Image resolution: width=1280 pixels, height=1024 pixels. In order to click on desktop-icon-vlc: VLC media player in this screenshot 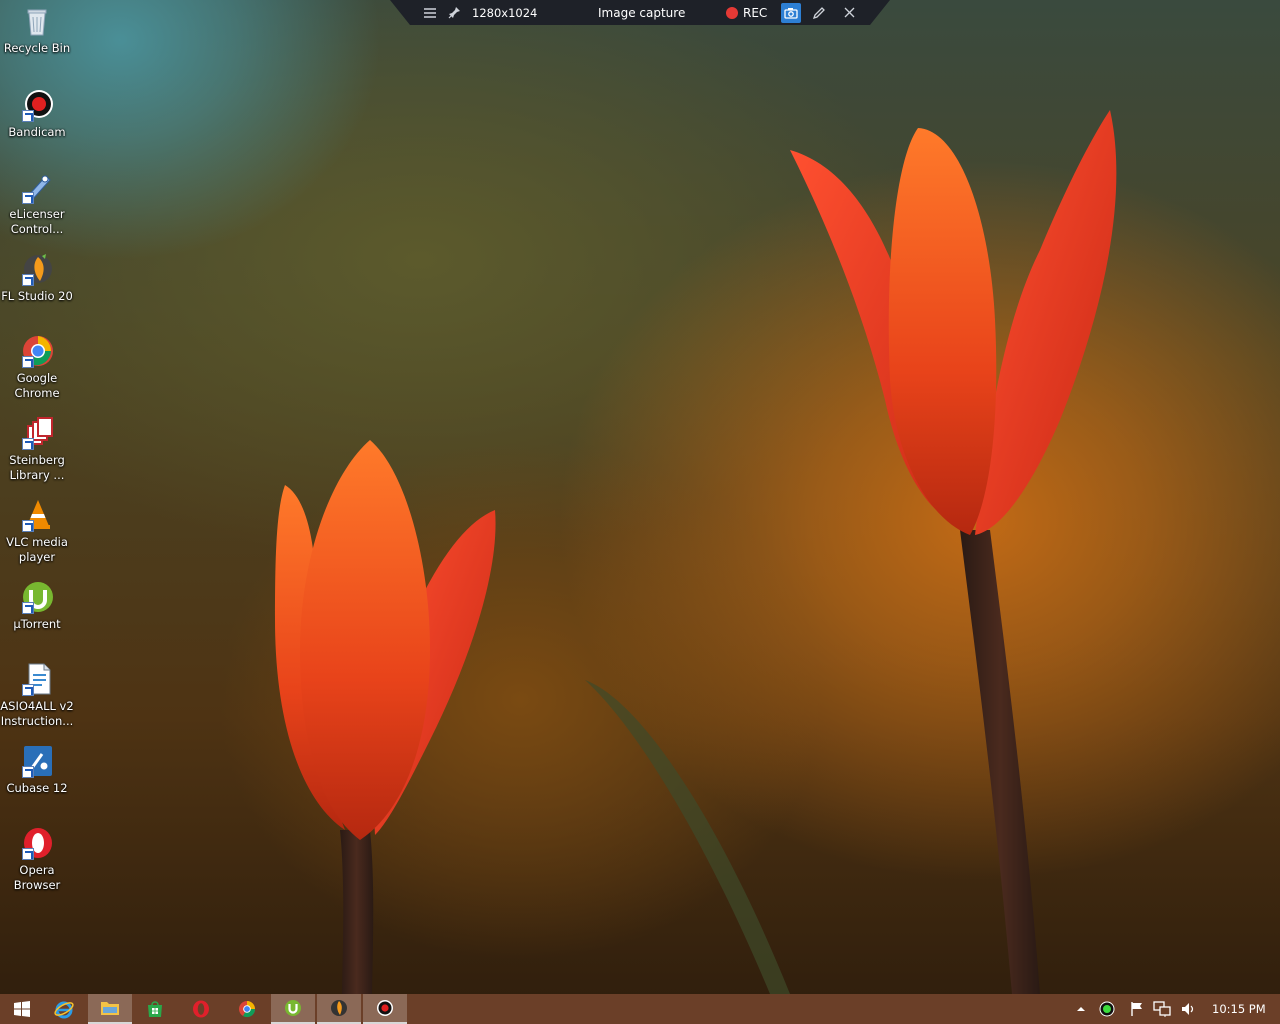, I will do `click(37, 531)`.